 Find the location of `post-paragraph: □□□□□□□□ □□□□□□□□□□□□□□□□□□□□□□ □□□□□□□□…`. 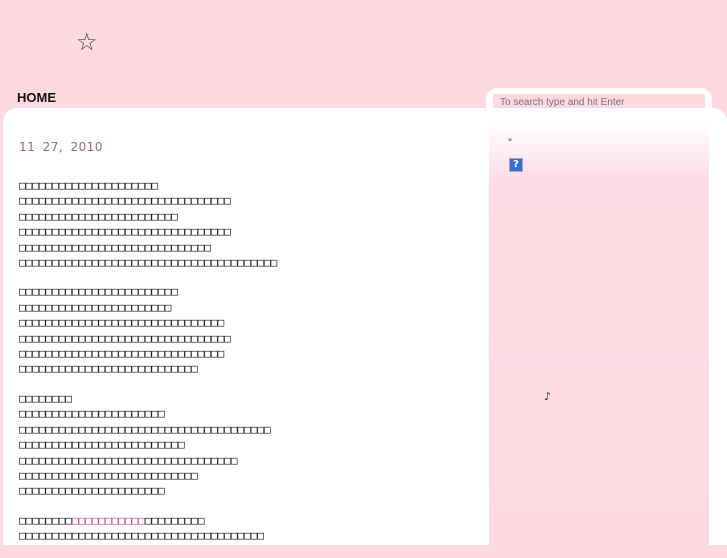

post-paragraph: □□□□□□□□ □□□□□□□□□□□□□□□□□□□□□□ □□□□□□□□… is located at coordinates (145, 444).